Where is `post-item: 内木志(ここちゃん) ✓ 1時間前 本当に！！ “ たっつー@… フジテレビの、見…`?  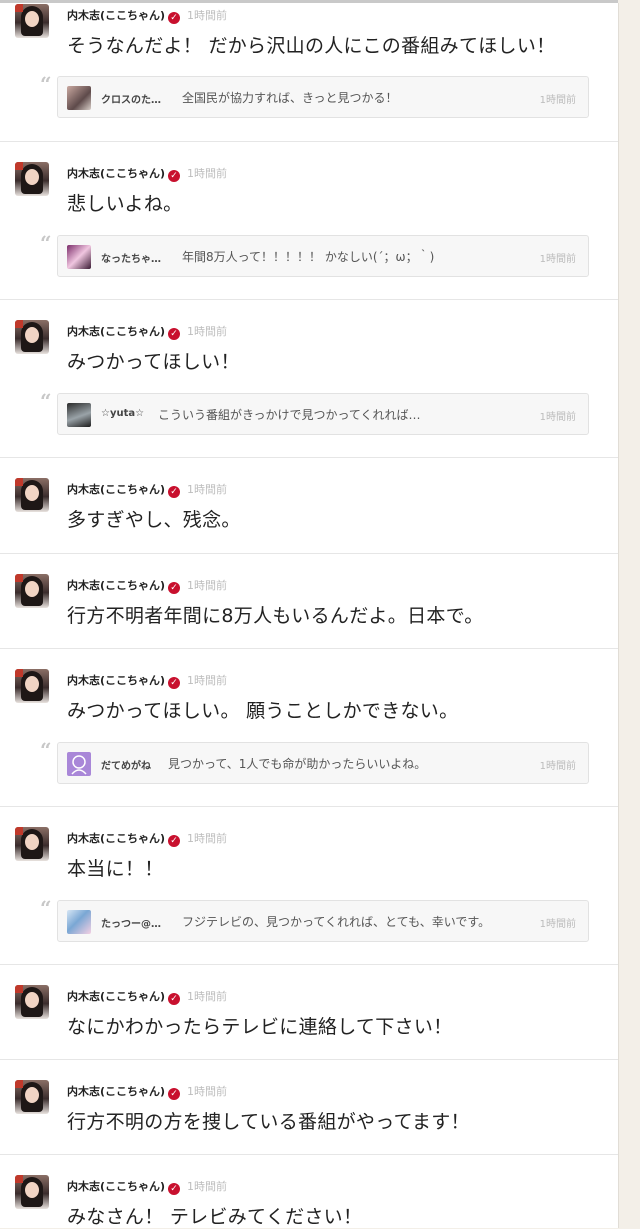
post-item: 内木志(ここちゃん) ✓ 1時間前 本当に！！ “ たっつー@… フジテレビの、見… is located at coordinates (309, 885).